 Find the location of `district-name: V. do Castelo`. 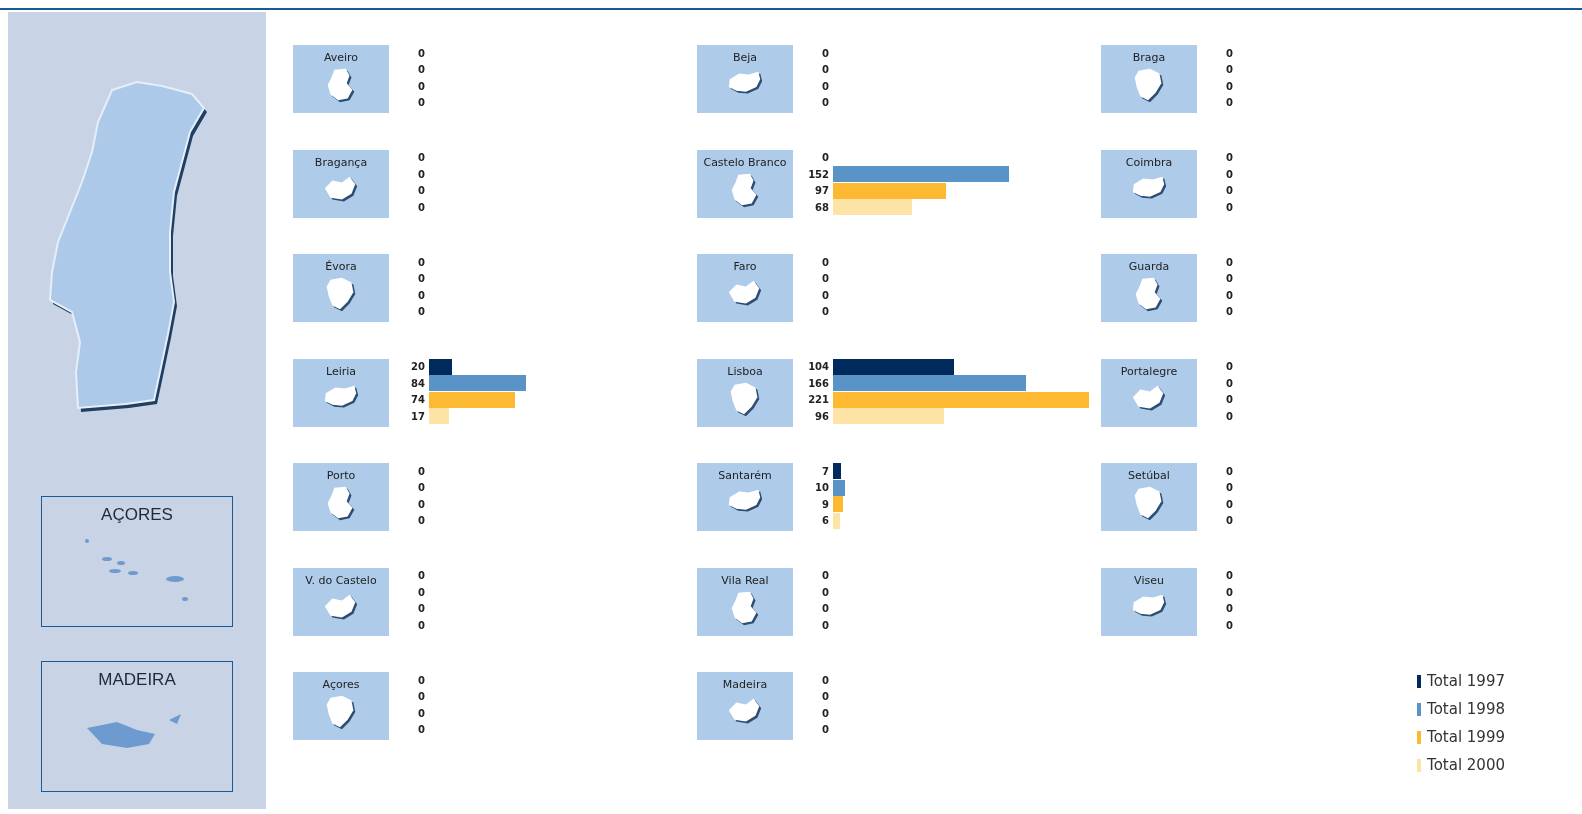

district-name: V. do Castelo is located at coordinates (341, 580).